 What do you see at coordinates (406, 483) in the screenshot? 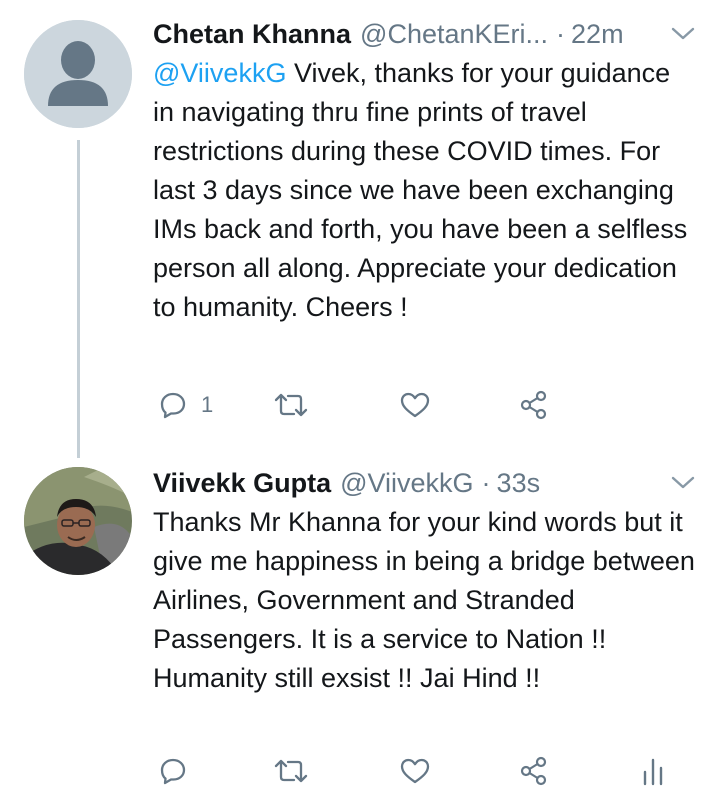
I see `author-handle: @ViivekkG` at bounding box center [406, 483].